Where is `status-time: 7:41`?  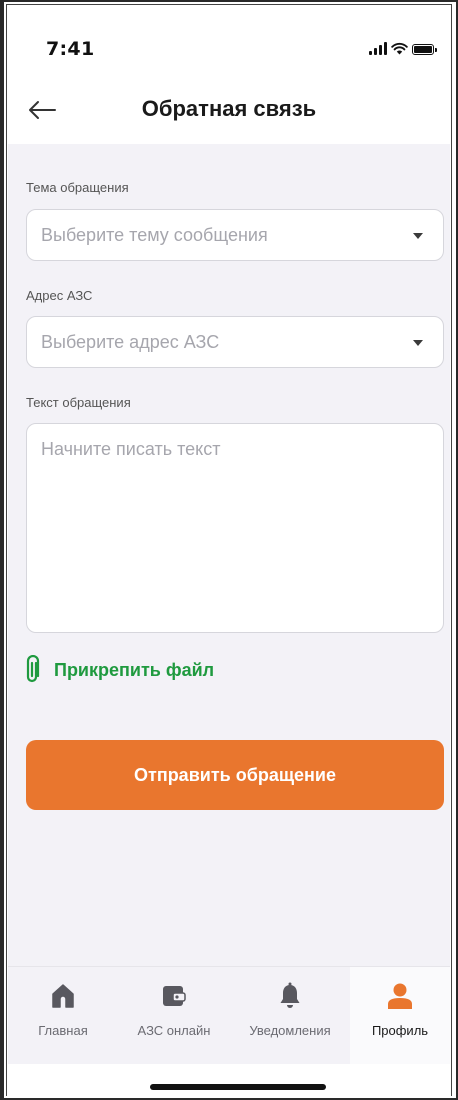
status-time: 7:41 is located at coordinates (70, 49).